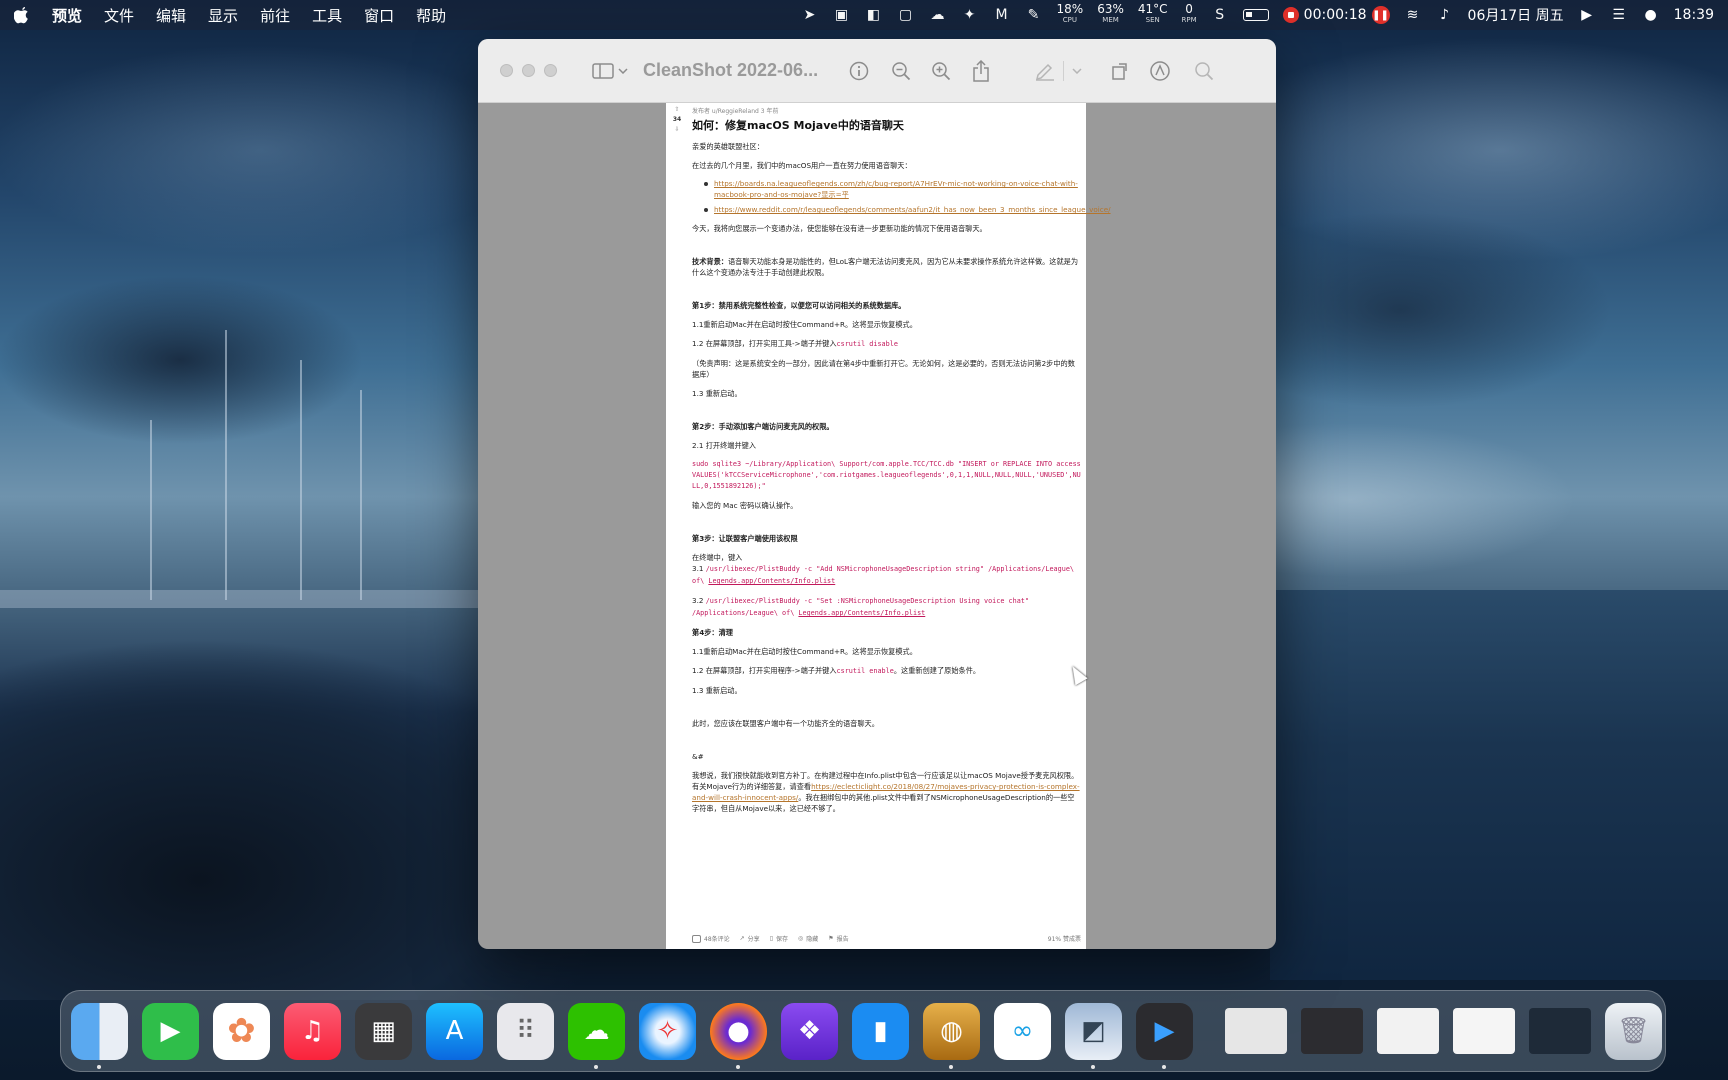  I want to click on info-icon, so click(859, 71).